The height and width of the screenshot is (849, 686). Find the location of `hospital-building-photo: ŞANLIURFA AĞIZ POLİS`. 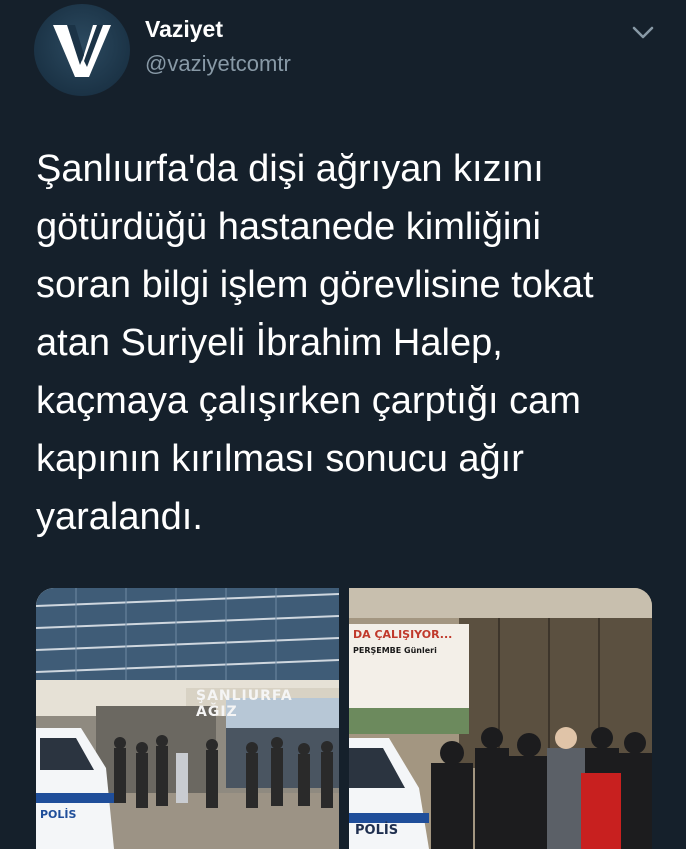

hospital-building-photo: ŞANLIURFA AĞIZ POLİS is located at coordinates (187, 718).